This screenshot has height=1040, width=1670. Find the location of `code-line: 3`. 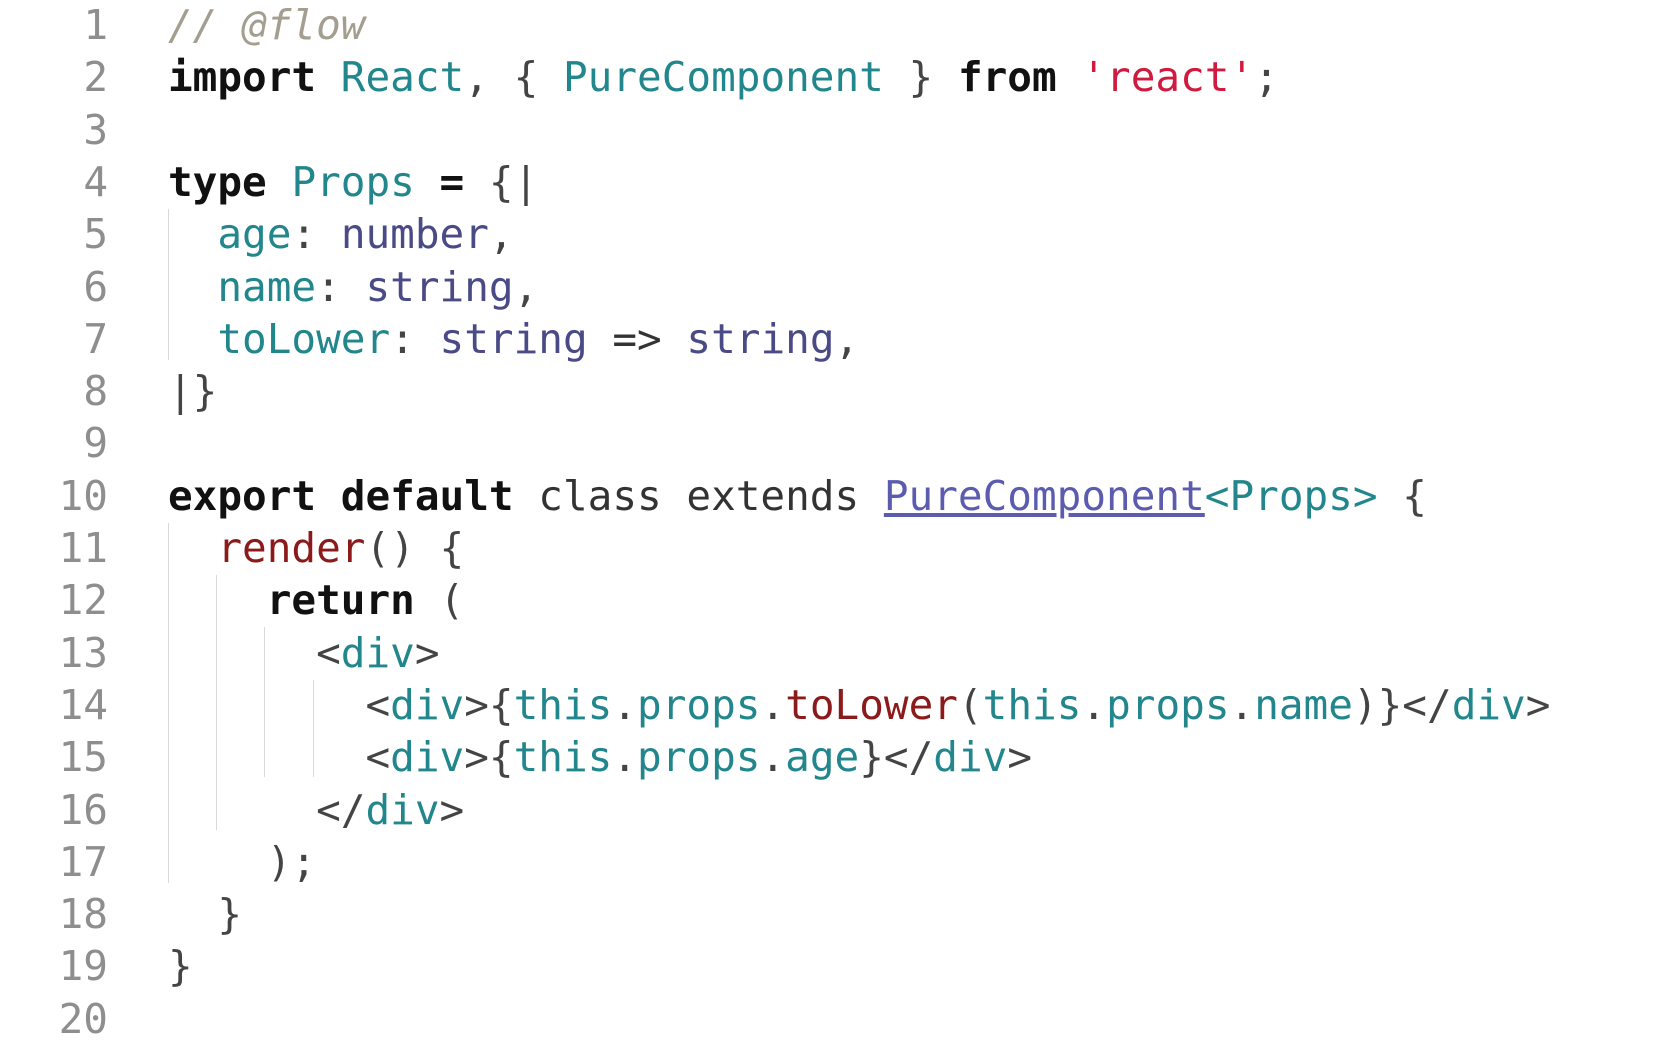

code-line: 3 is located at coordinates (835, 130).